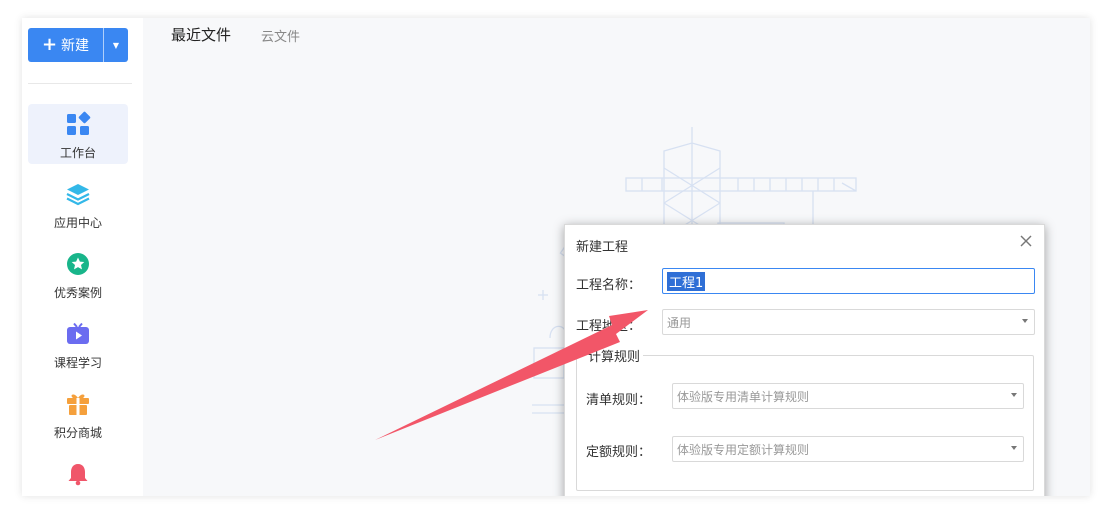  I want to click on project-region-value: 通用, so click(679, 322).